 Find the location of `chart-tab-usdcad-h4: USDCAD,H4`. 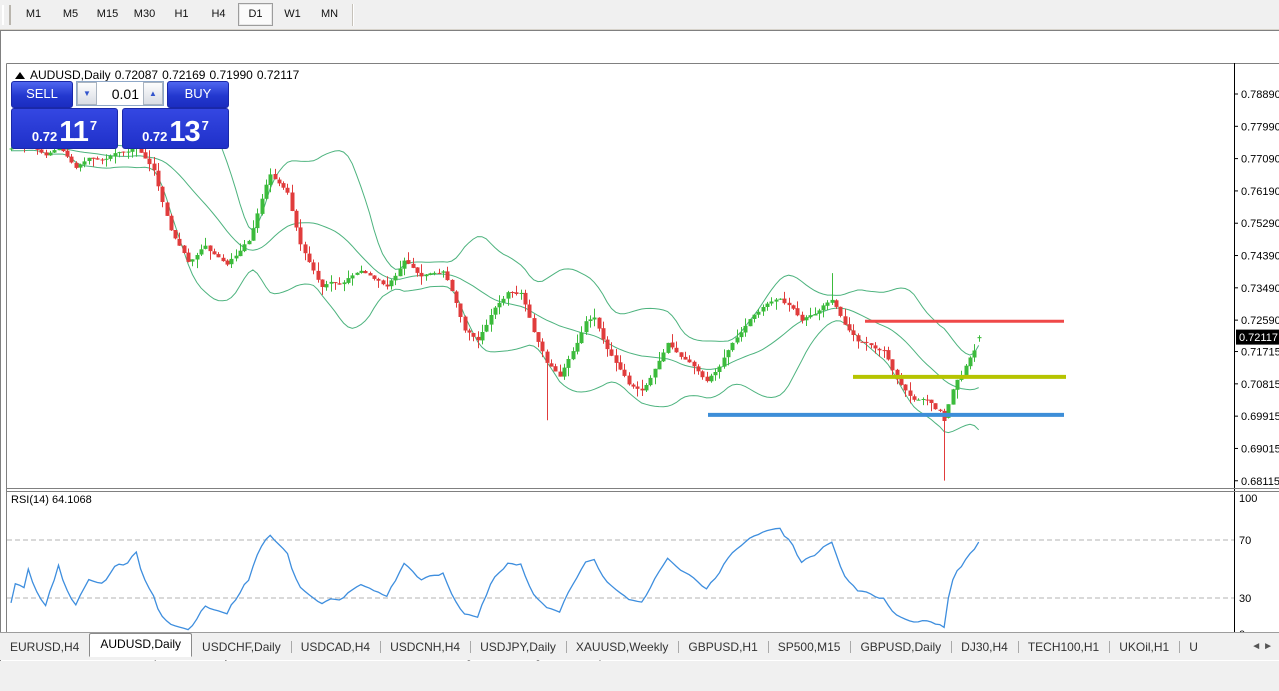

chart-tab-usdcad-h4: USDCAD,H4 is located at coordinates (335, 647).